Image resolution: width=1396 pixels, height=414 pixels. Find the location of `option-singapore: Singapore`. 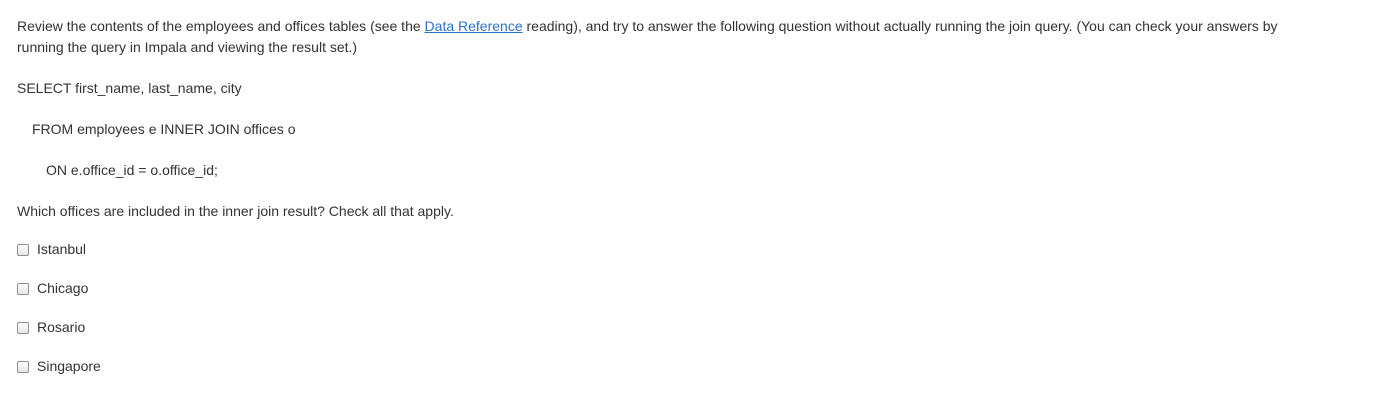

option-singapore: Singapore is located at coordinates (689, 366).